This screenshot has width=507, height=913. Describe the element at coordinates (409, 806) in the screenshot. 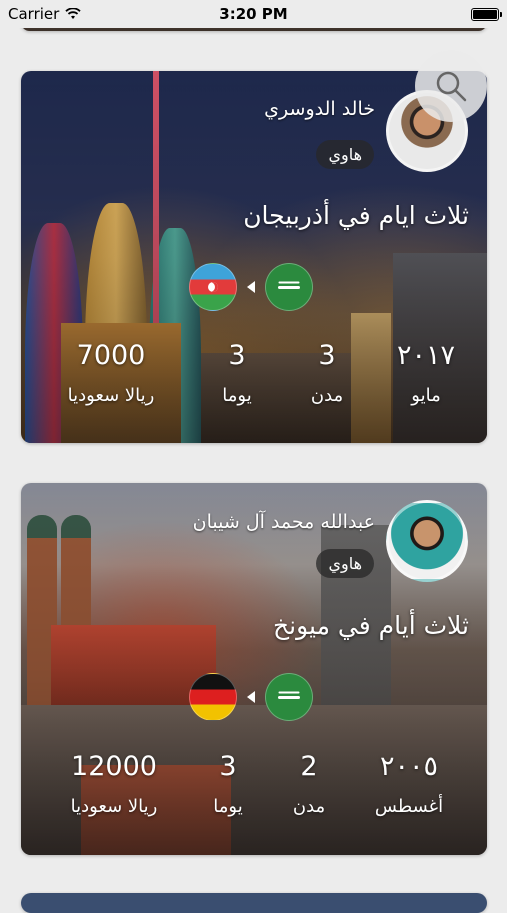

I see `stat-month-label: أغسطس` at that location.